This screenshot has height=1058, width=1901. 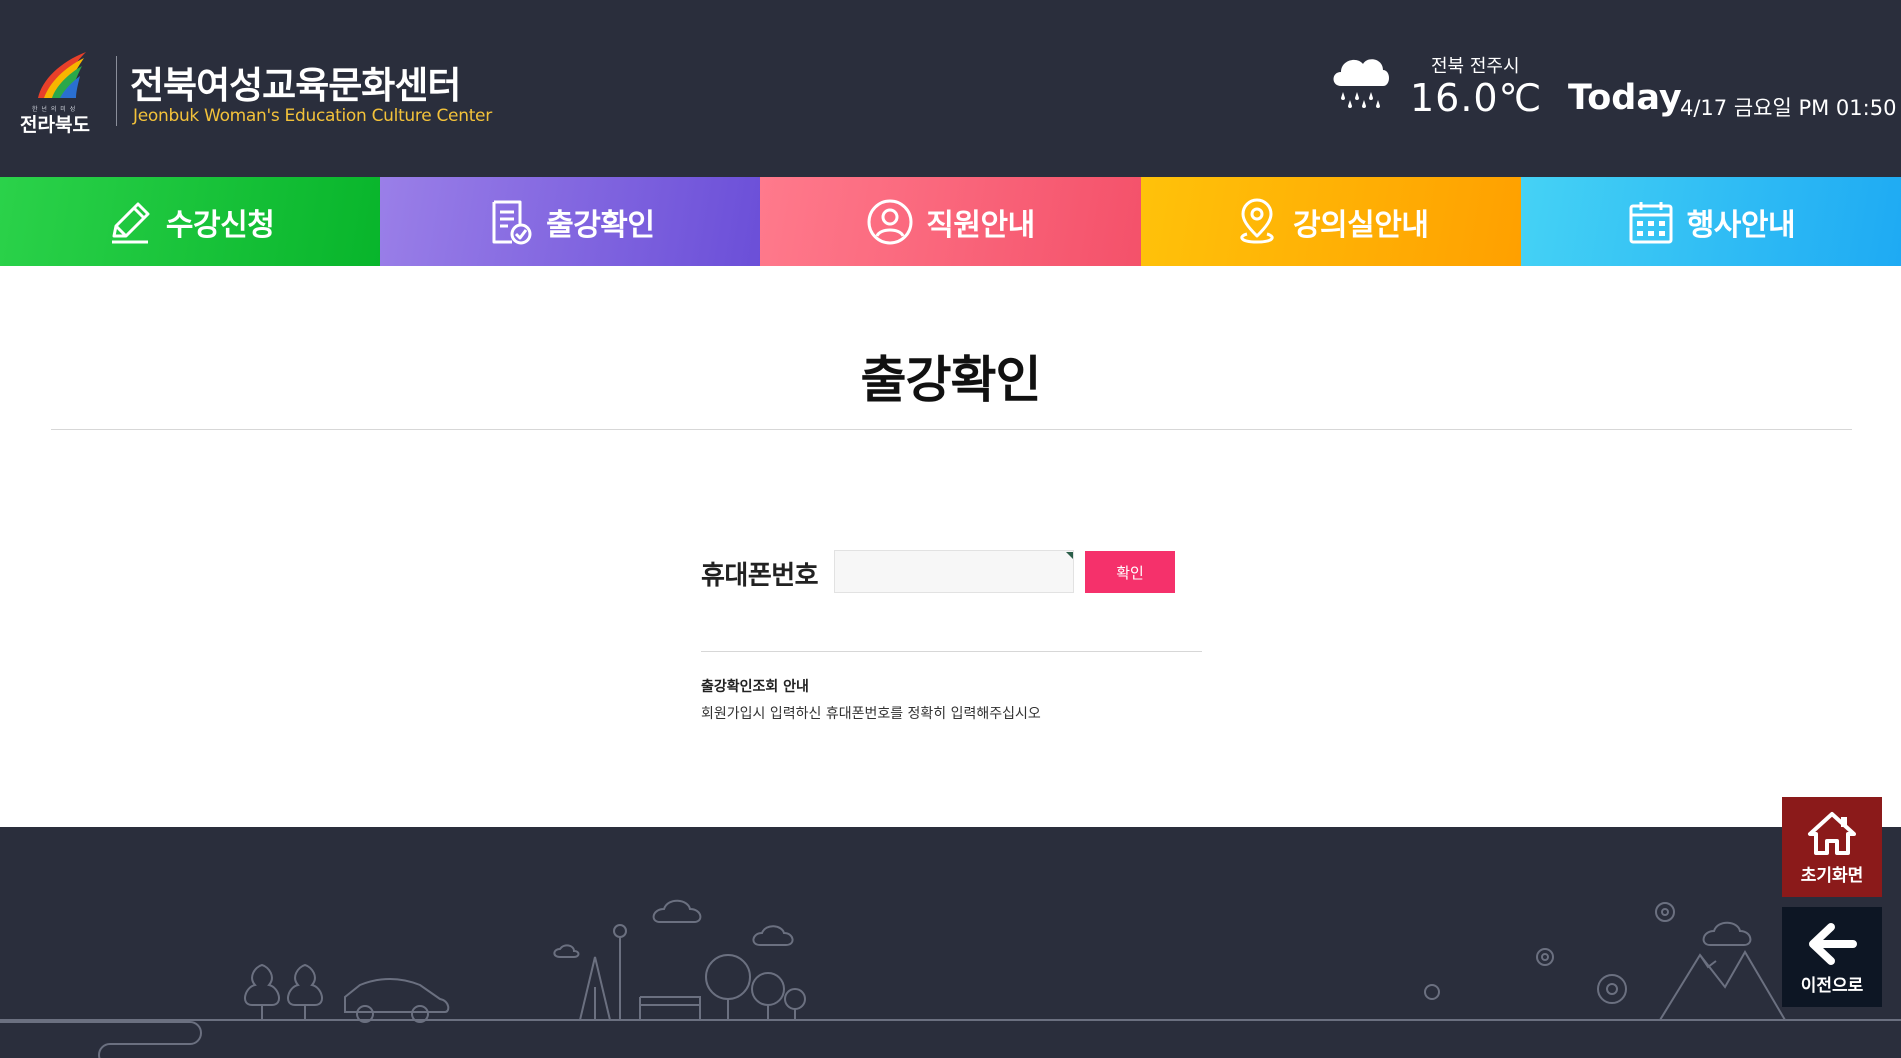 I want to click on site-subtitle: Jeonbuk Woman's Education Culture Center, so click(x=312, y=116).